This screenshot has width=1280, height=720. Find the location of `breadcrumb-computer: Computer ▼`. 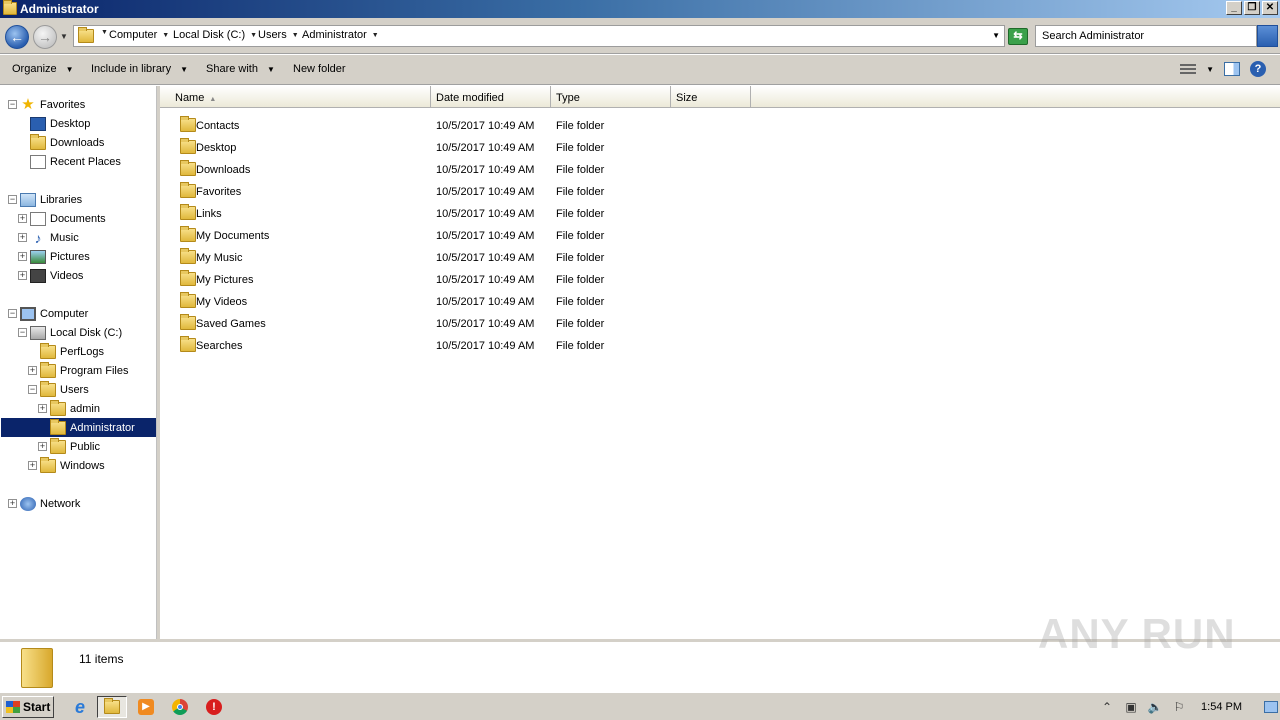

breadcrumb-computer: Computer ▼ is located at coordinates (139, 35).